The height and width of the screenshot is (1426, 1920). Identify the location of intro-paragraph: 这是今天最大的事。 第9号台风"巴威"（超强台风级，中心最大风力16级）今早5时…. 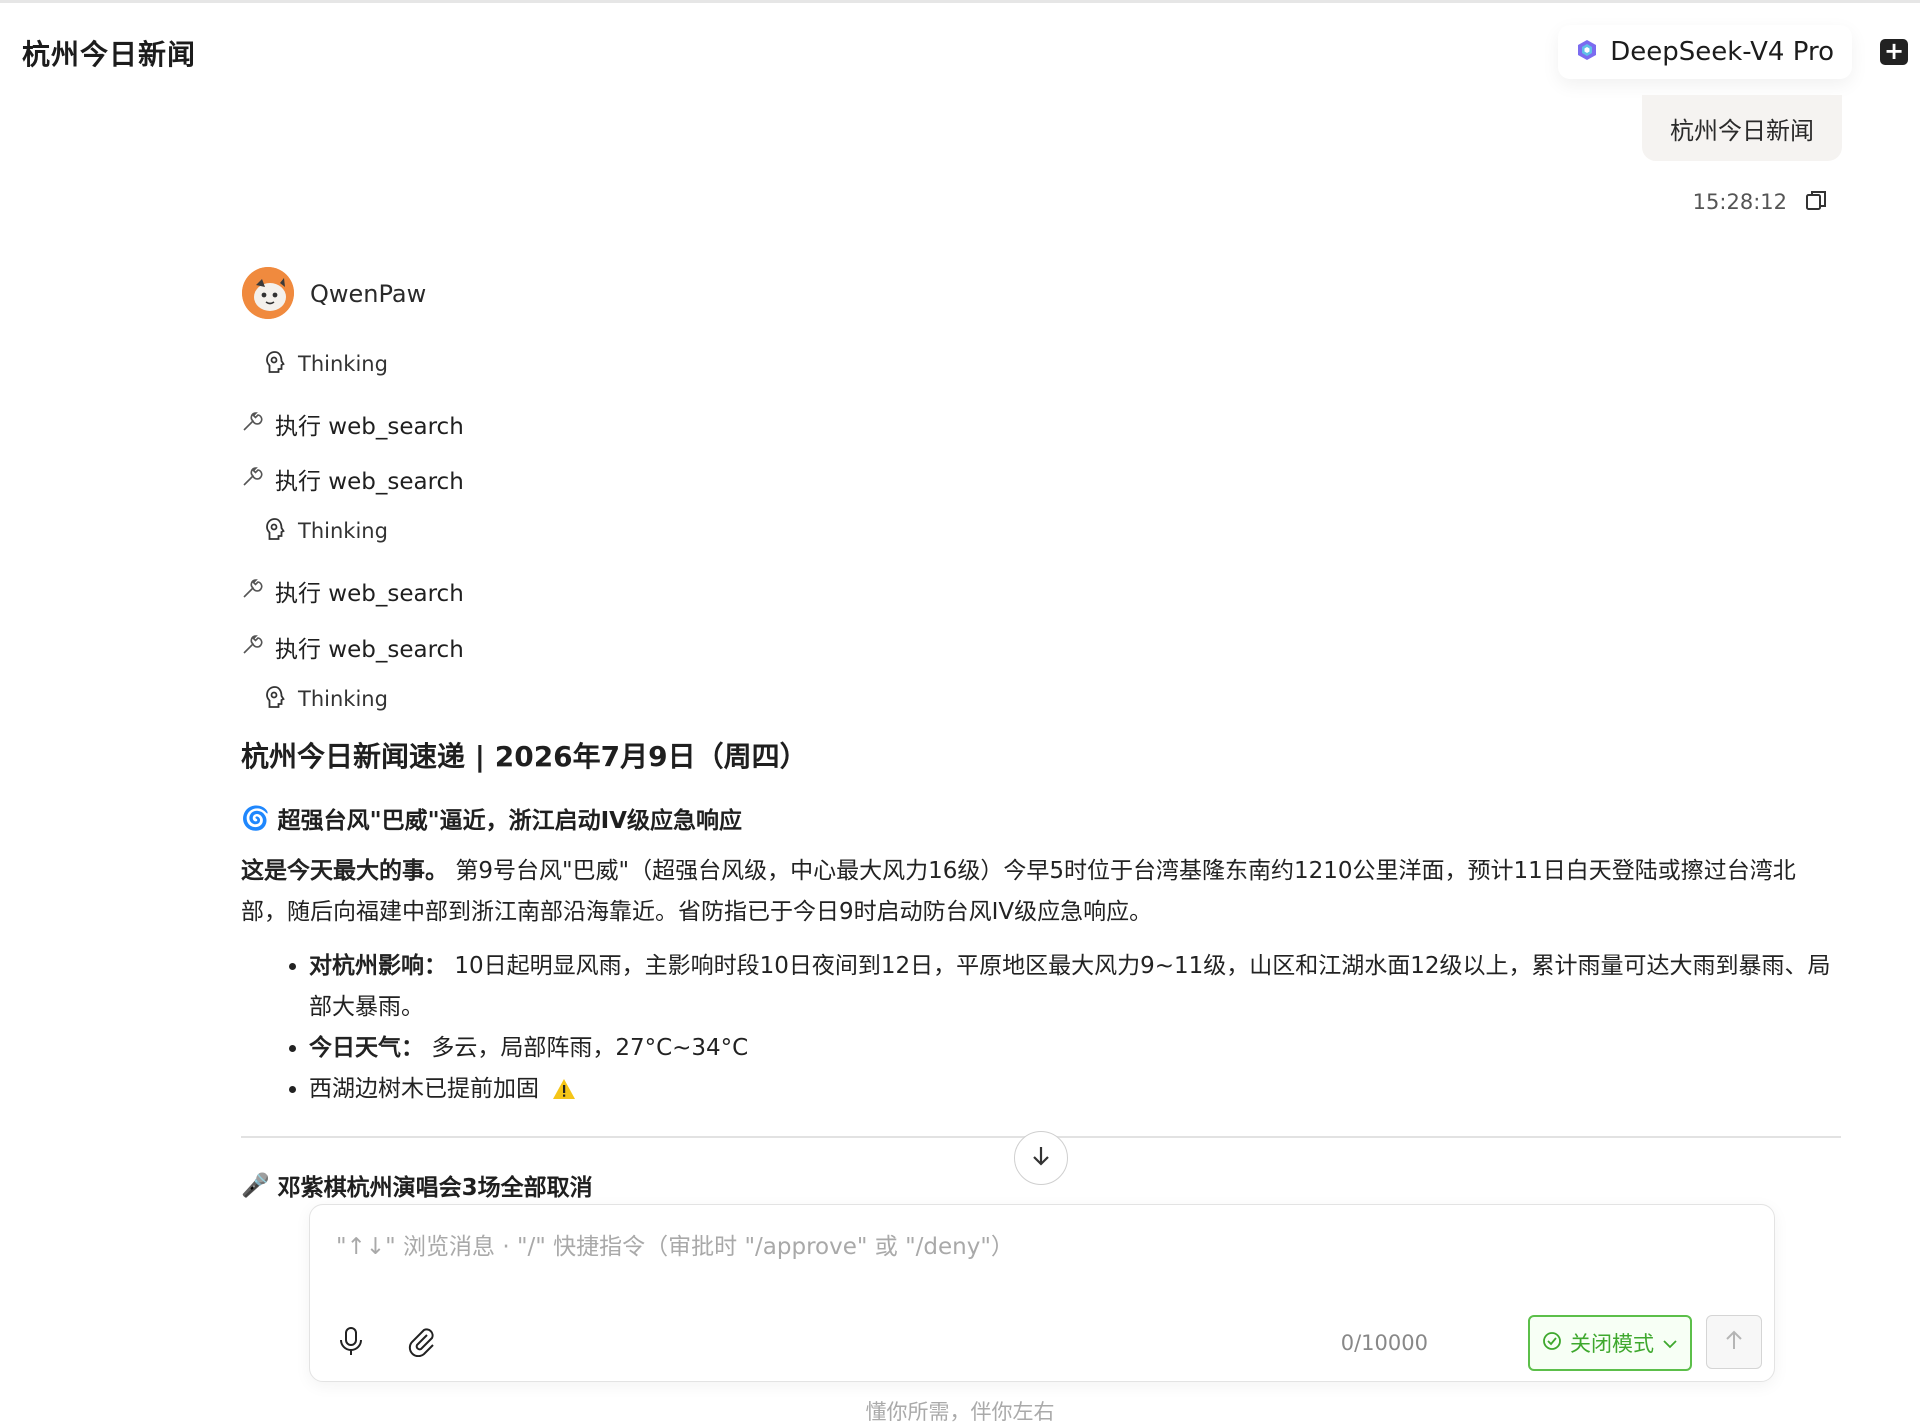
(1036, 892).